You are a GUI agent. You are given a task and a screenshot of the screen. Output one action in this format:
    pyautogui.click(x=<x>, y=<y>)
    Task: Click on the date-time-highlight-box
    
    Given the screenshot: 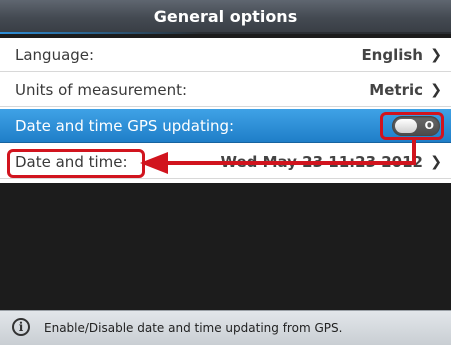 What is the action you would take?
    pyautogui.click(x=76, y=163)
    